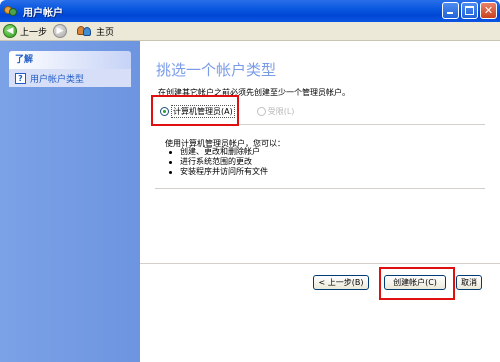 Image resolution: width=500 pixels, height=362 pixels. Describe the element at coordinates (70, 60) in the screenshot. I see `learn-about-header: 了解` at that location.